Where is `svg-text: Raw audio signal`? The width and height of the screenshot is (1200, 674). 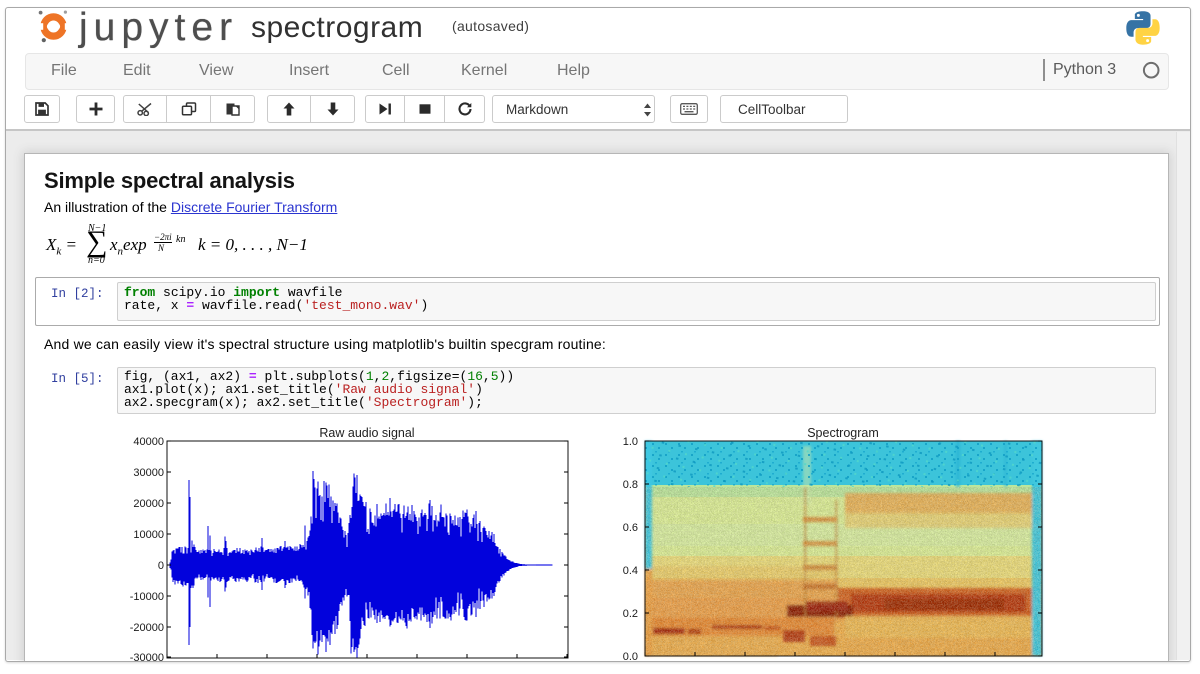 svg-text: Raw audio signal is located at coordinates (366, 433).